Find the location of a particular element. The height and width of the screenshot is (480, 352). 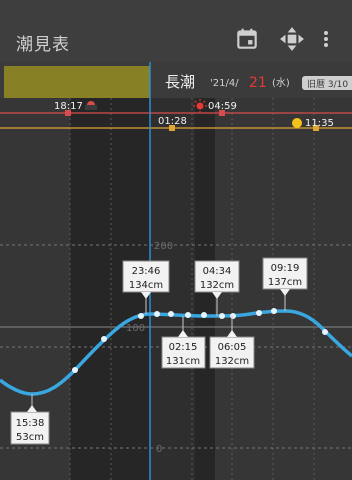

tide-label-time: 06:05 is located at coordinates (232, 347).